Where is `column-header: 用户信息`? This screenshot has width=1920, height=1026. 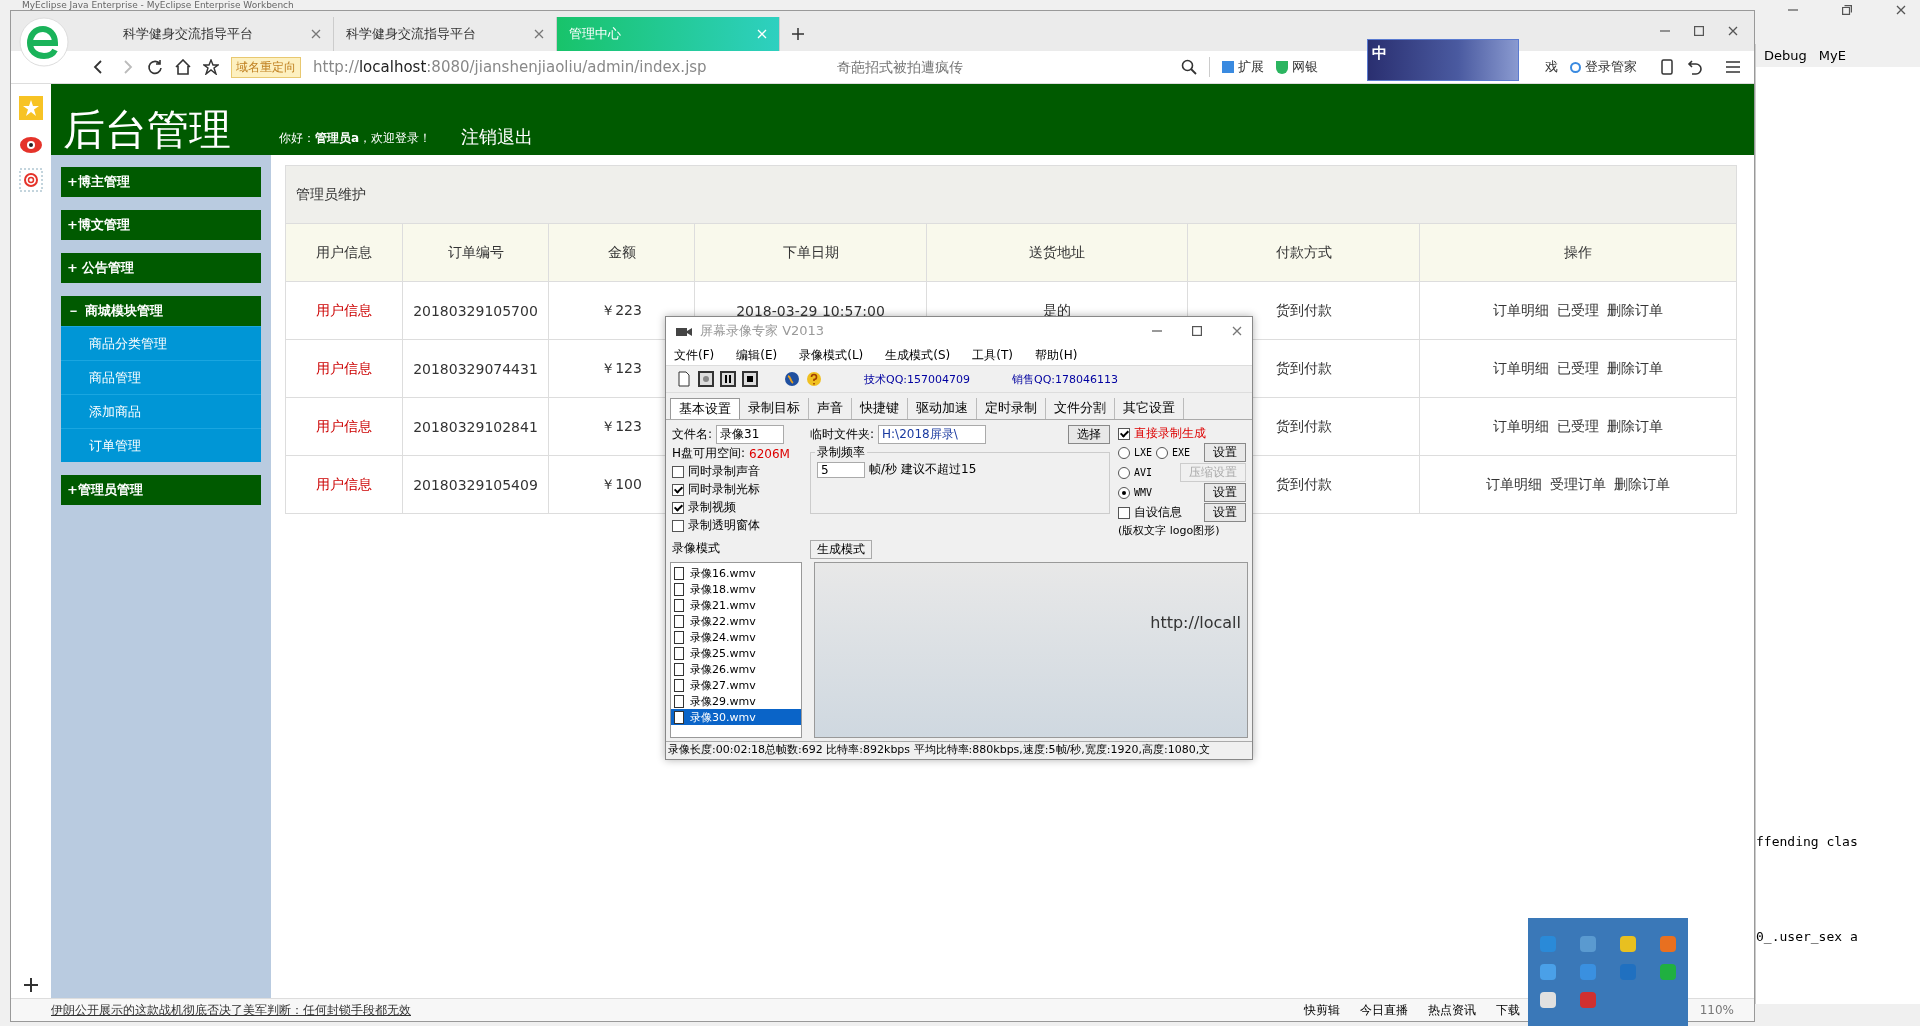 column-header: 用户信息 is located at coordinates (344, 252).